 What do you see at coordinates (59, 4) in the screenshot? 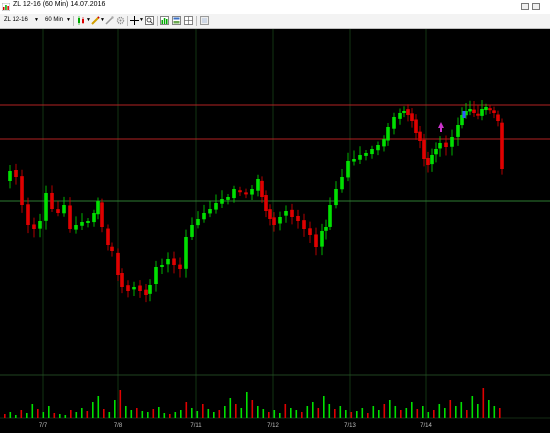
I see `window-title: ZL 12-16 (60 Min) 14.07.2016` at bounding box center [59, 4].